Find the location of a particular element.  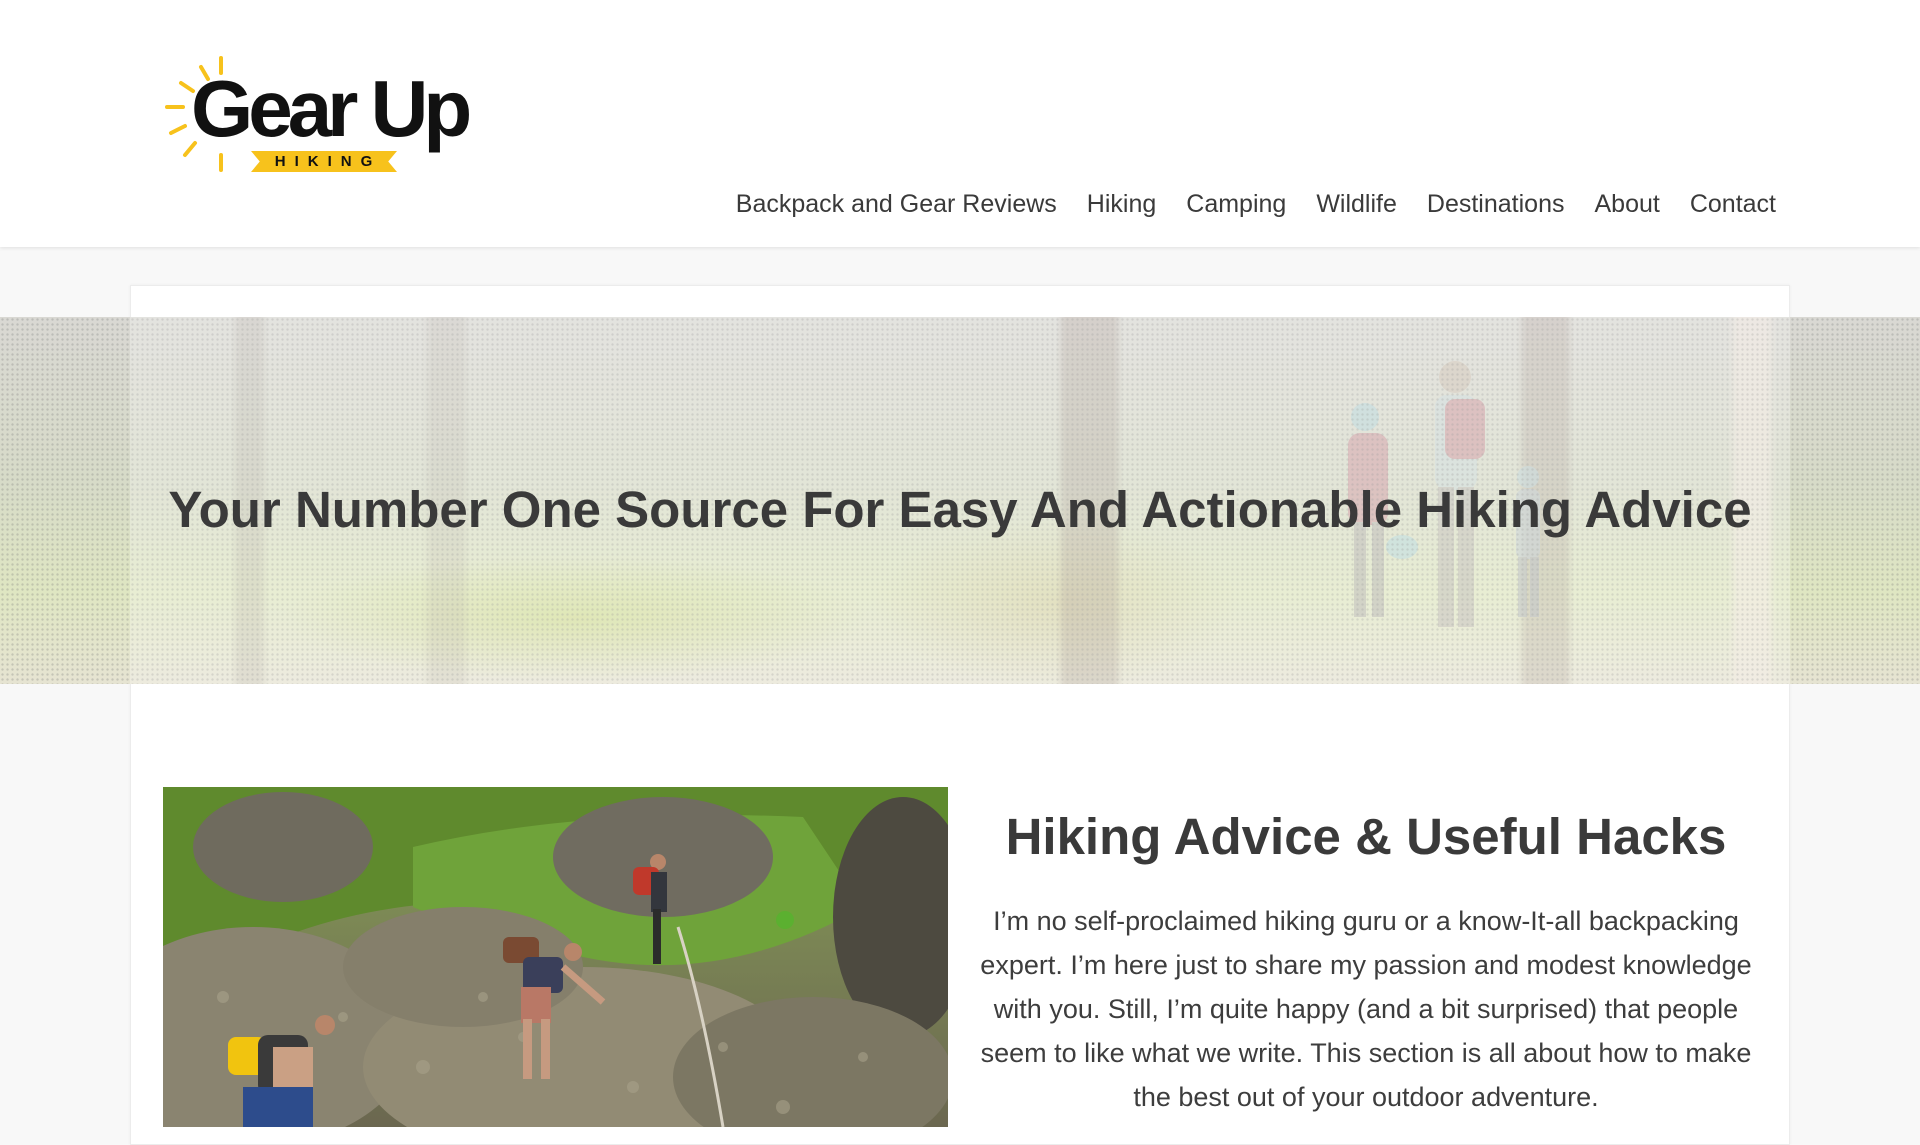

brand-tagline: HIKING is located at coordinates (324, 161).